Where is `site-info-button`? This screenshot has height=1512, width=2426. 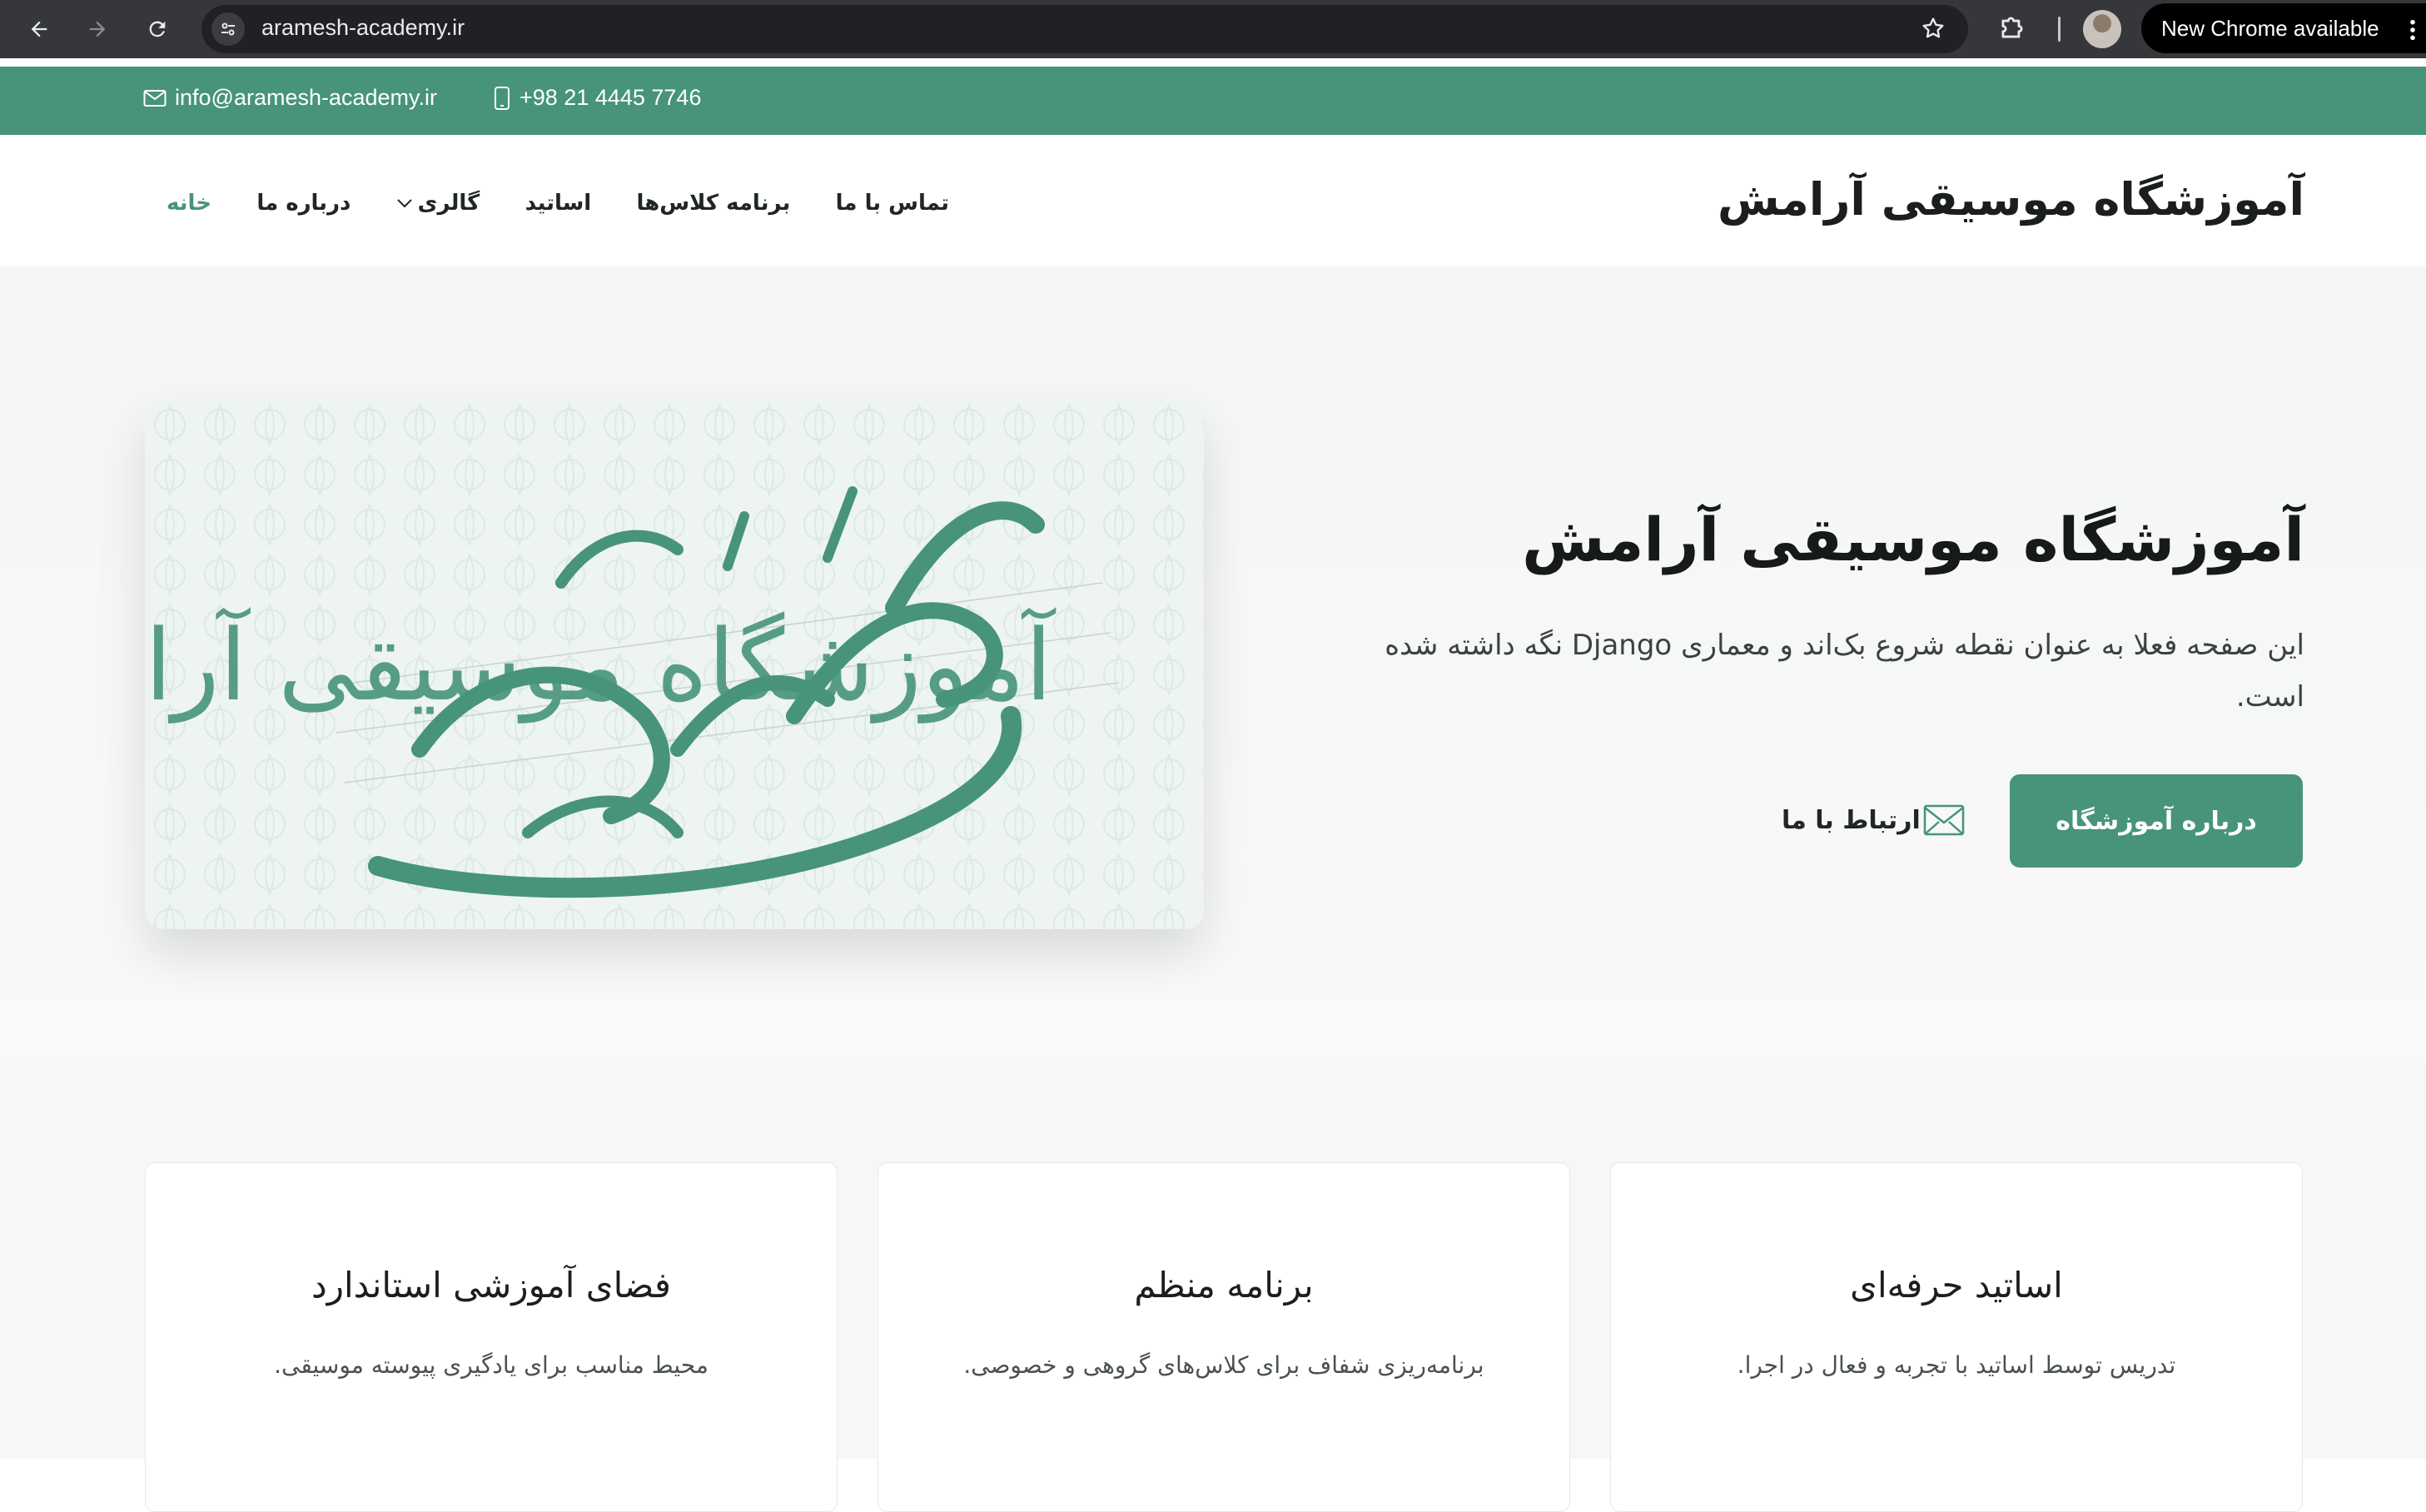 site-info-button is located at coordinates (228, 29).